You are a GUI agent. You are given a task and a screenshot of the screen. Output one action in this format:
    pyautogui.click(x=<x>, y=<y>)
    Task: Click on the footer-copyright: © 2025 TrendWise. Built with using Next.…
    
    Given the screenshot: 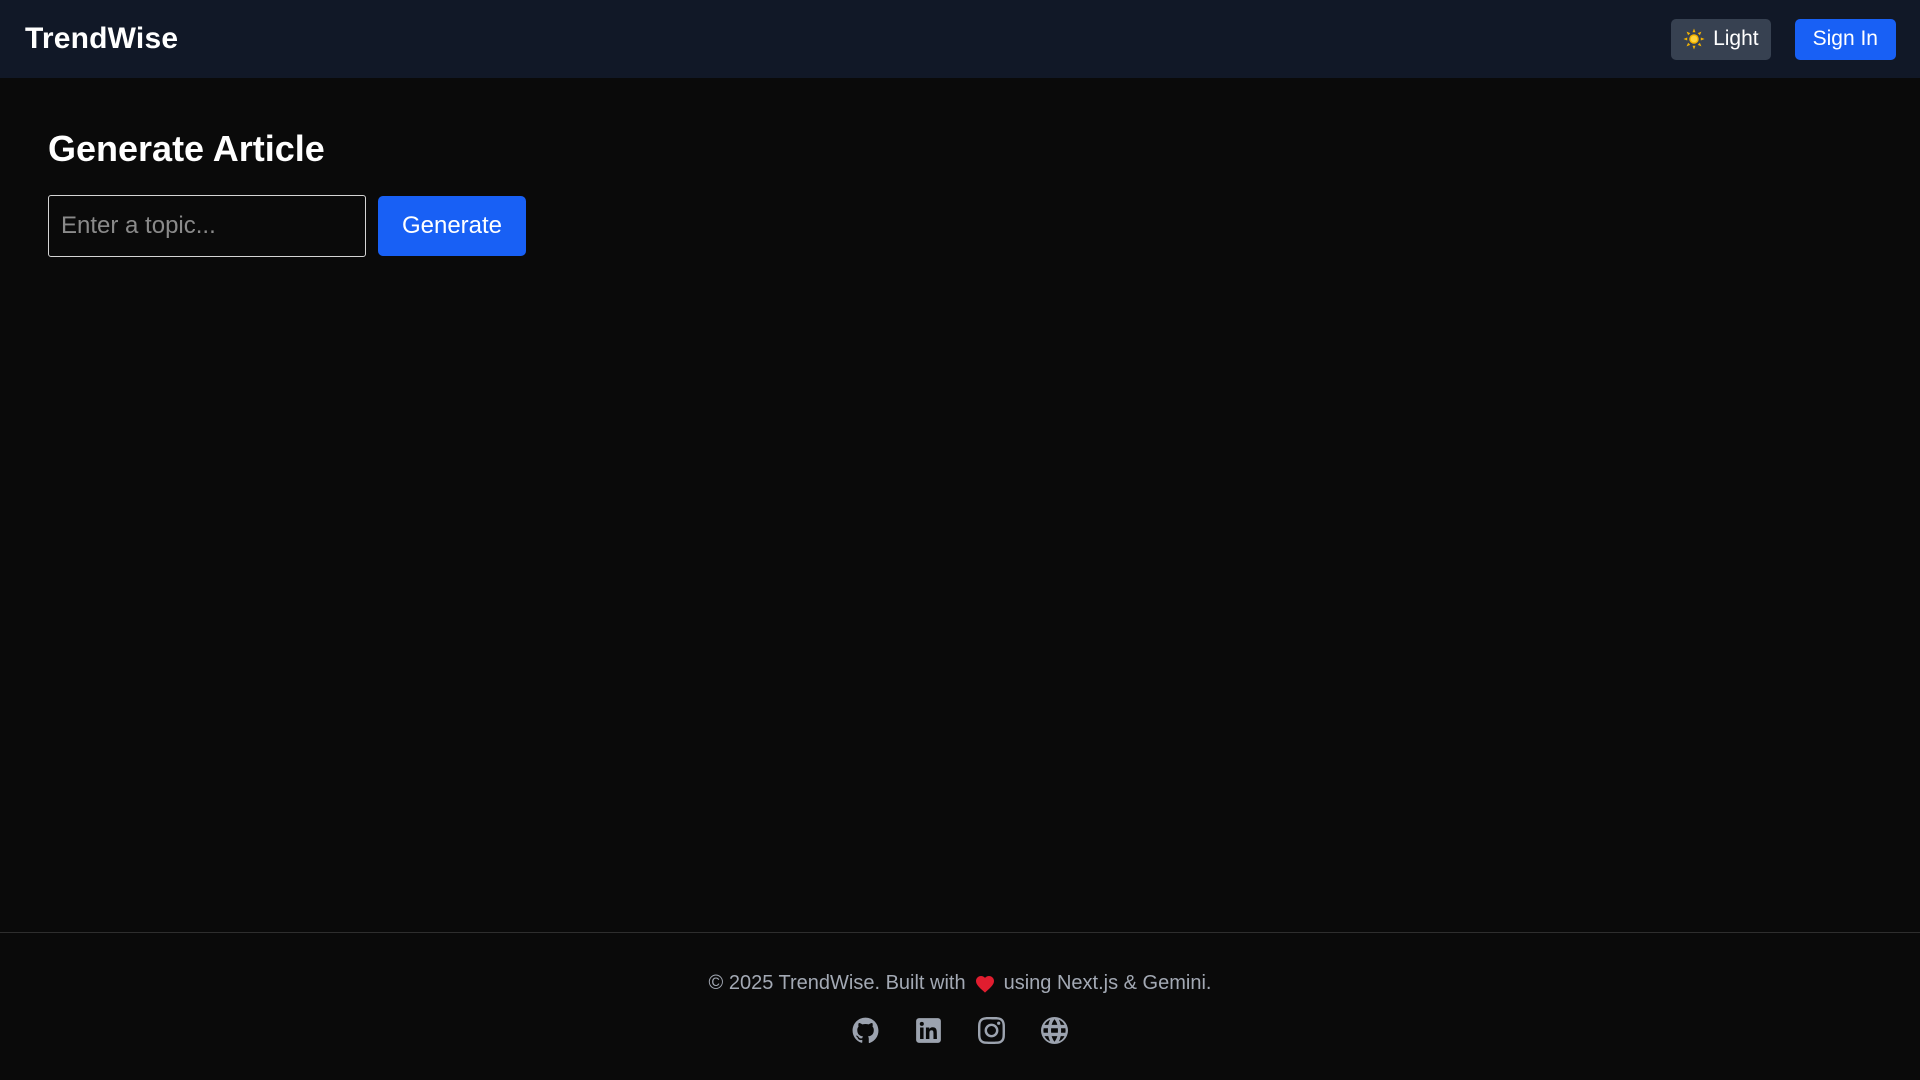 What is the action you would take?
    pyautogui.click(x=960, y=983)
    